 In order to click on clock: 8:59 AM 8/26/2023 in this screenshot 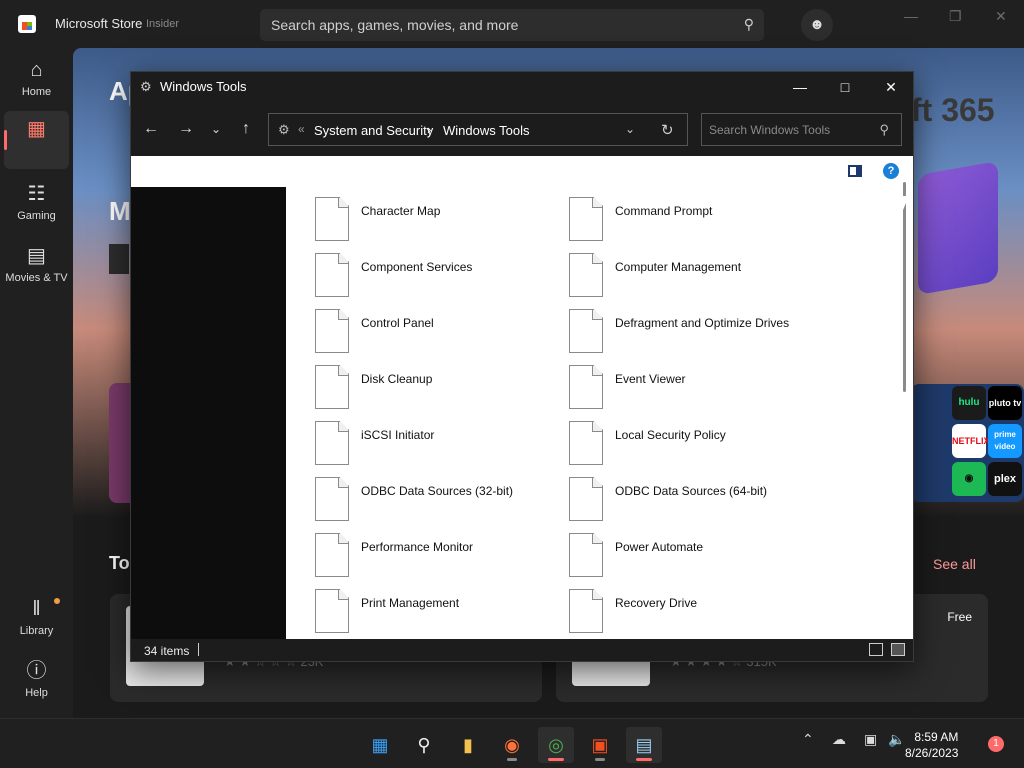, I will do `click(931, 745)`.